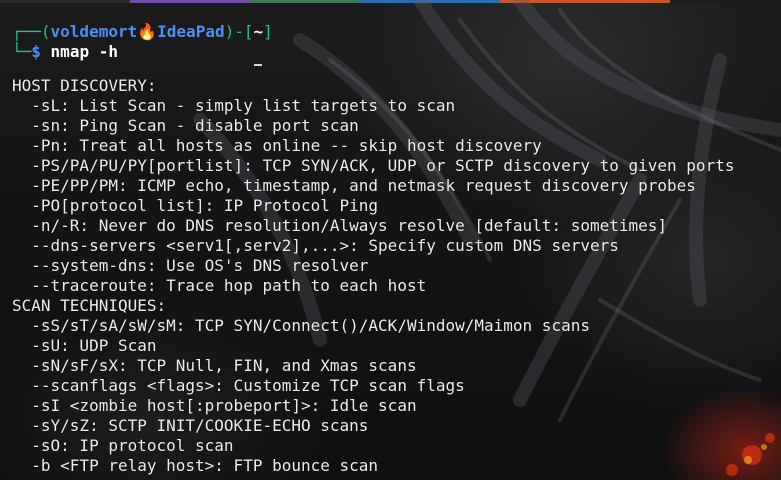 Image resolution: width=781 pixels, height=480 pixels. What do you see at coordinates (22, 51) in the screenshot?
I see `prompt-frame-corner: └─` at bounding box center [22, 51].